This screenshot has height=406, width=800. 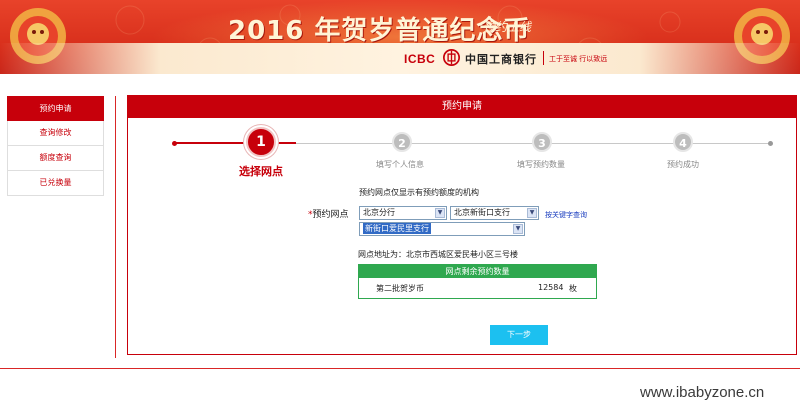 I want to click on table-row: 第二批贺岁币 12584 枚, so click(x=477, y=288).